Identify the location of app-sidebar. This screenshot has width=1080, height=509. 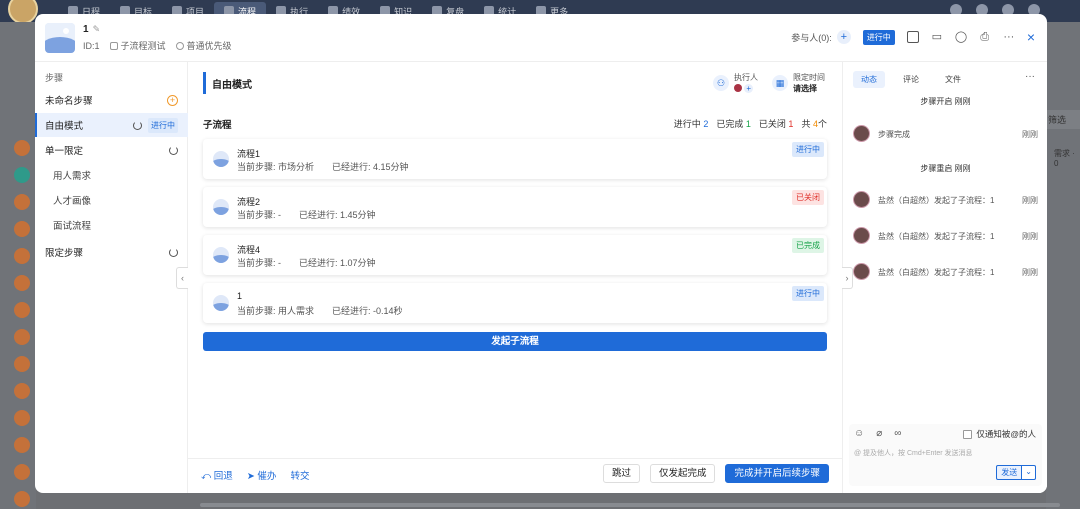
(18, 265).